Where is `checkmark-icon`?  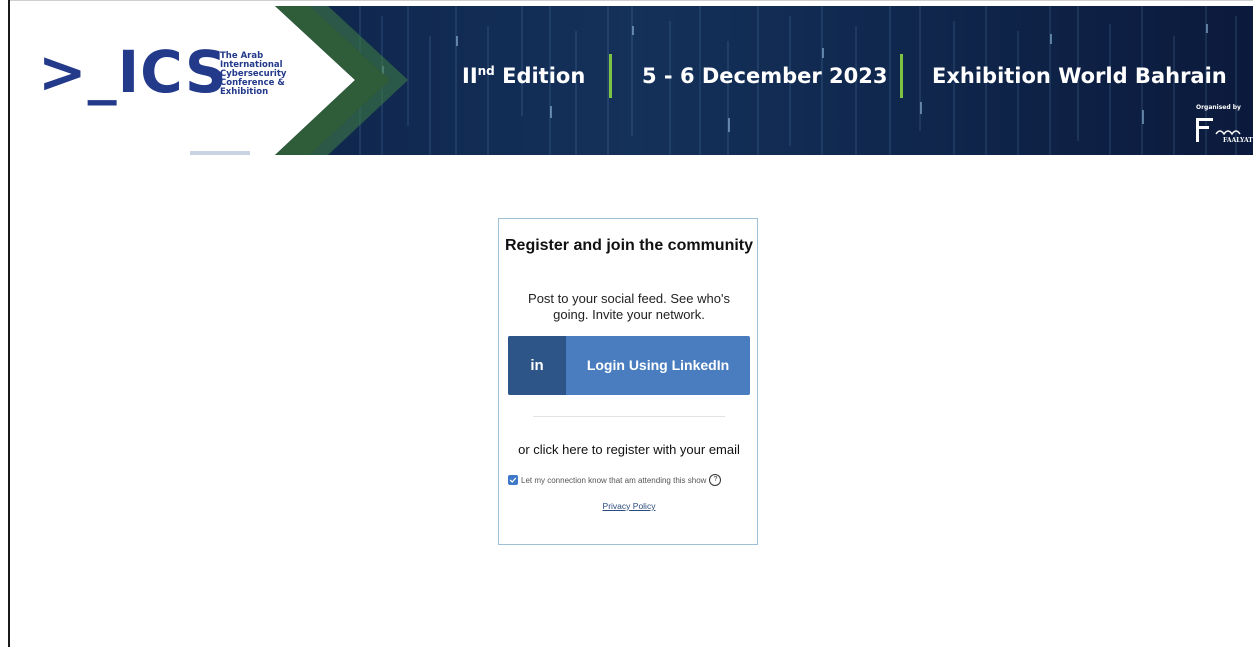
checkmark-icon is located at coordinates (513, 480).